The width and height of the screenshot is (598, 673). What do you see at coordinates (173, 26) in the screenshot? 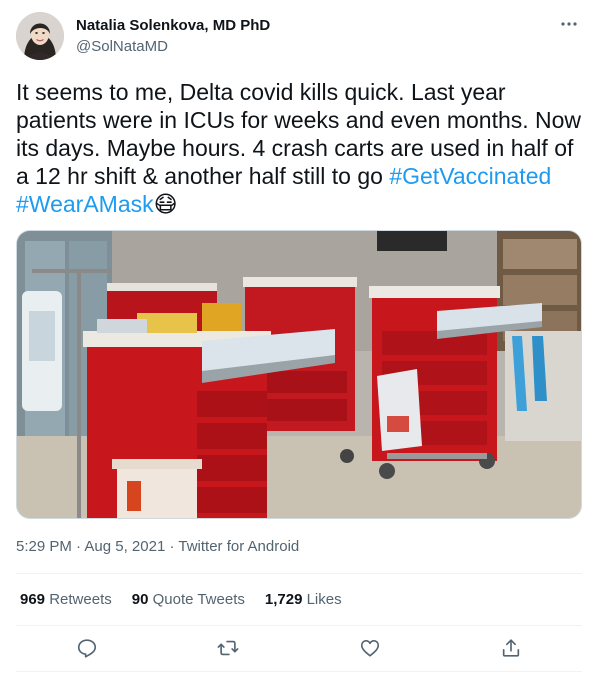
I see `author-name: Natalia Solenkova, MD PhD` at bounding box center [173, 26].